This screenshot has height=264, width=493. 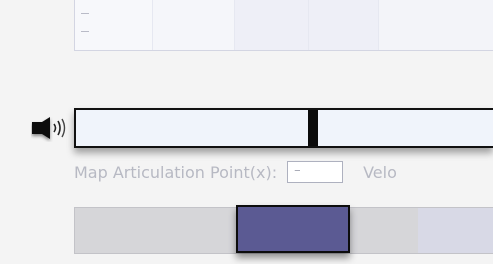 What do you see at coordinates (380, 172) in the screenshot?
I see `velocity-label: Velo` at bounding box center [380, 172].